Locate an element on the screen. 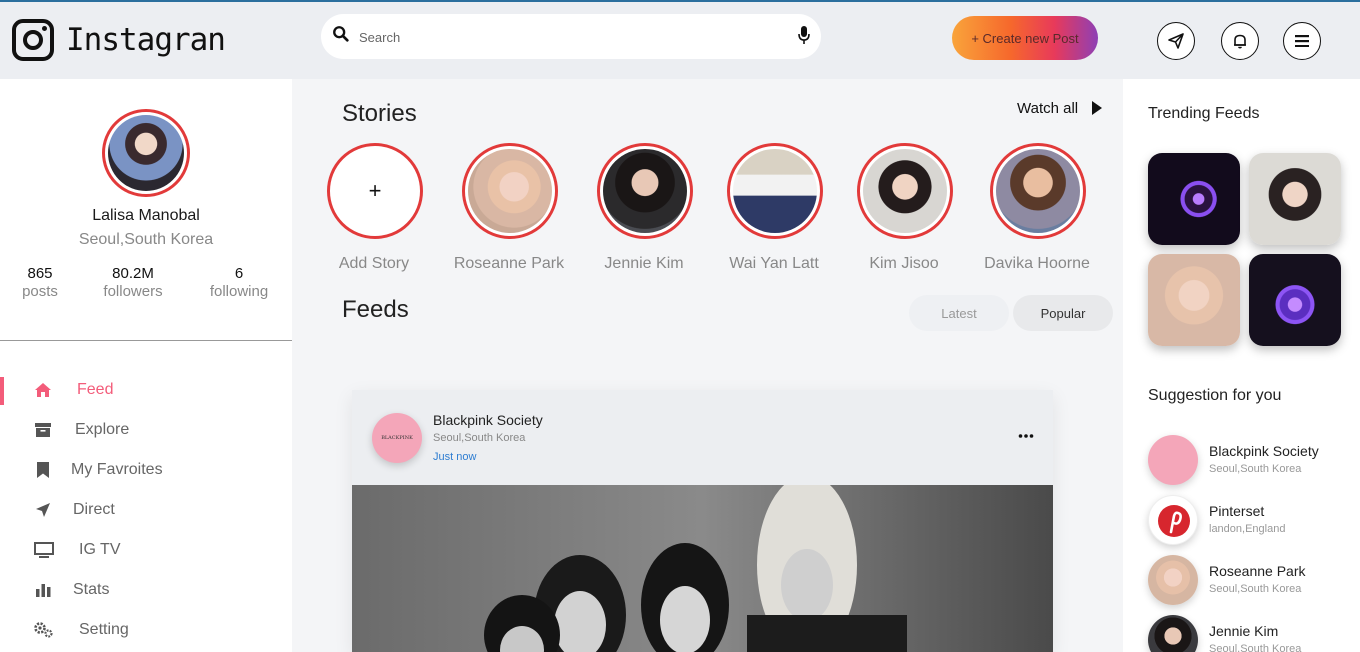  more-options-icon is located at coordinates (1026, 436).